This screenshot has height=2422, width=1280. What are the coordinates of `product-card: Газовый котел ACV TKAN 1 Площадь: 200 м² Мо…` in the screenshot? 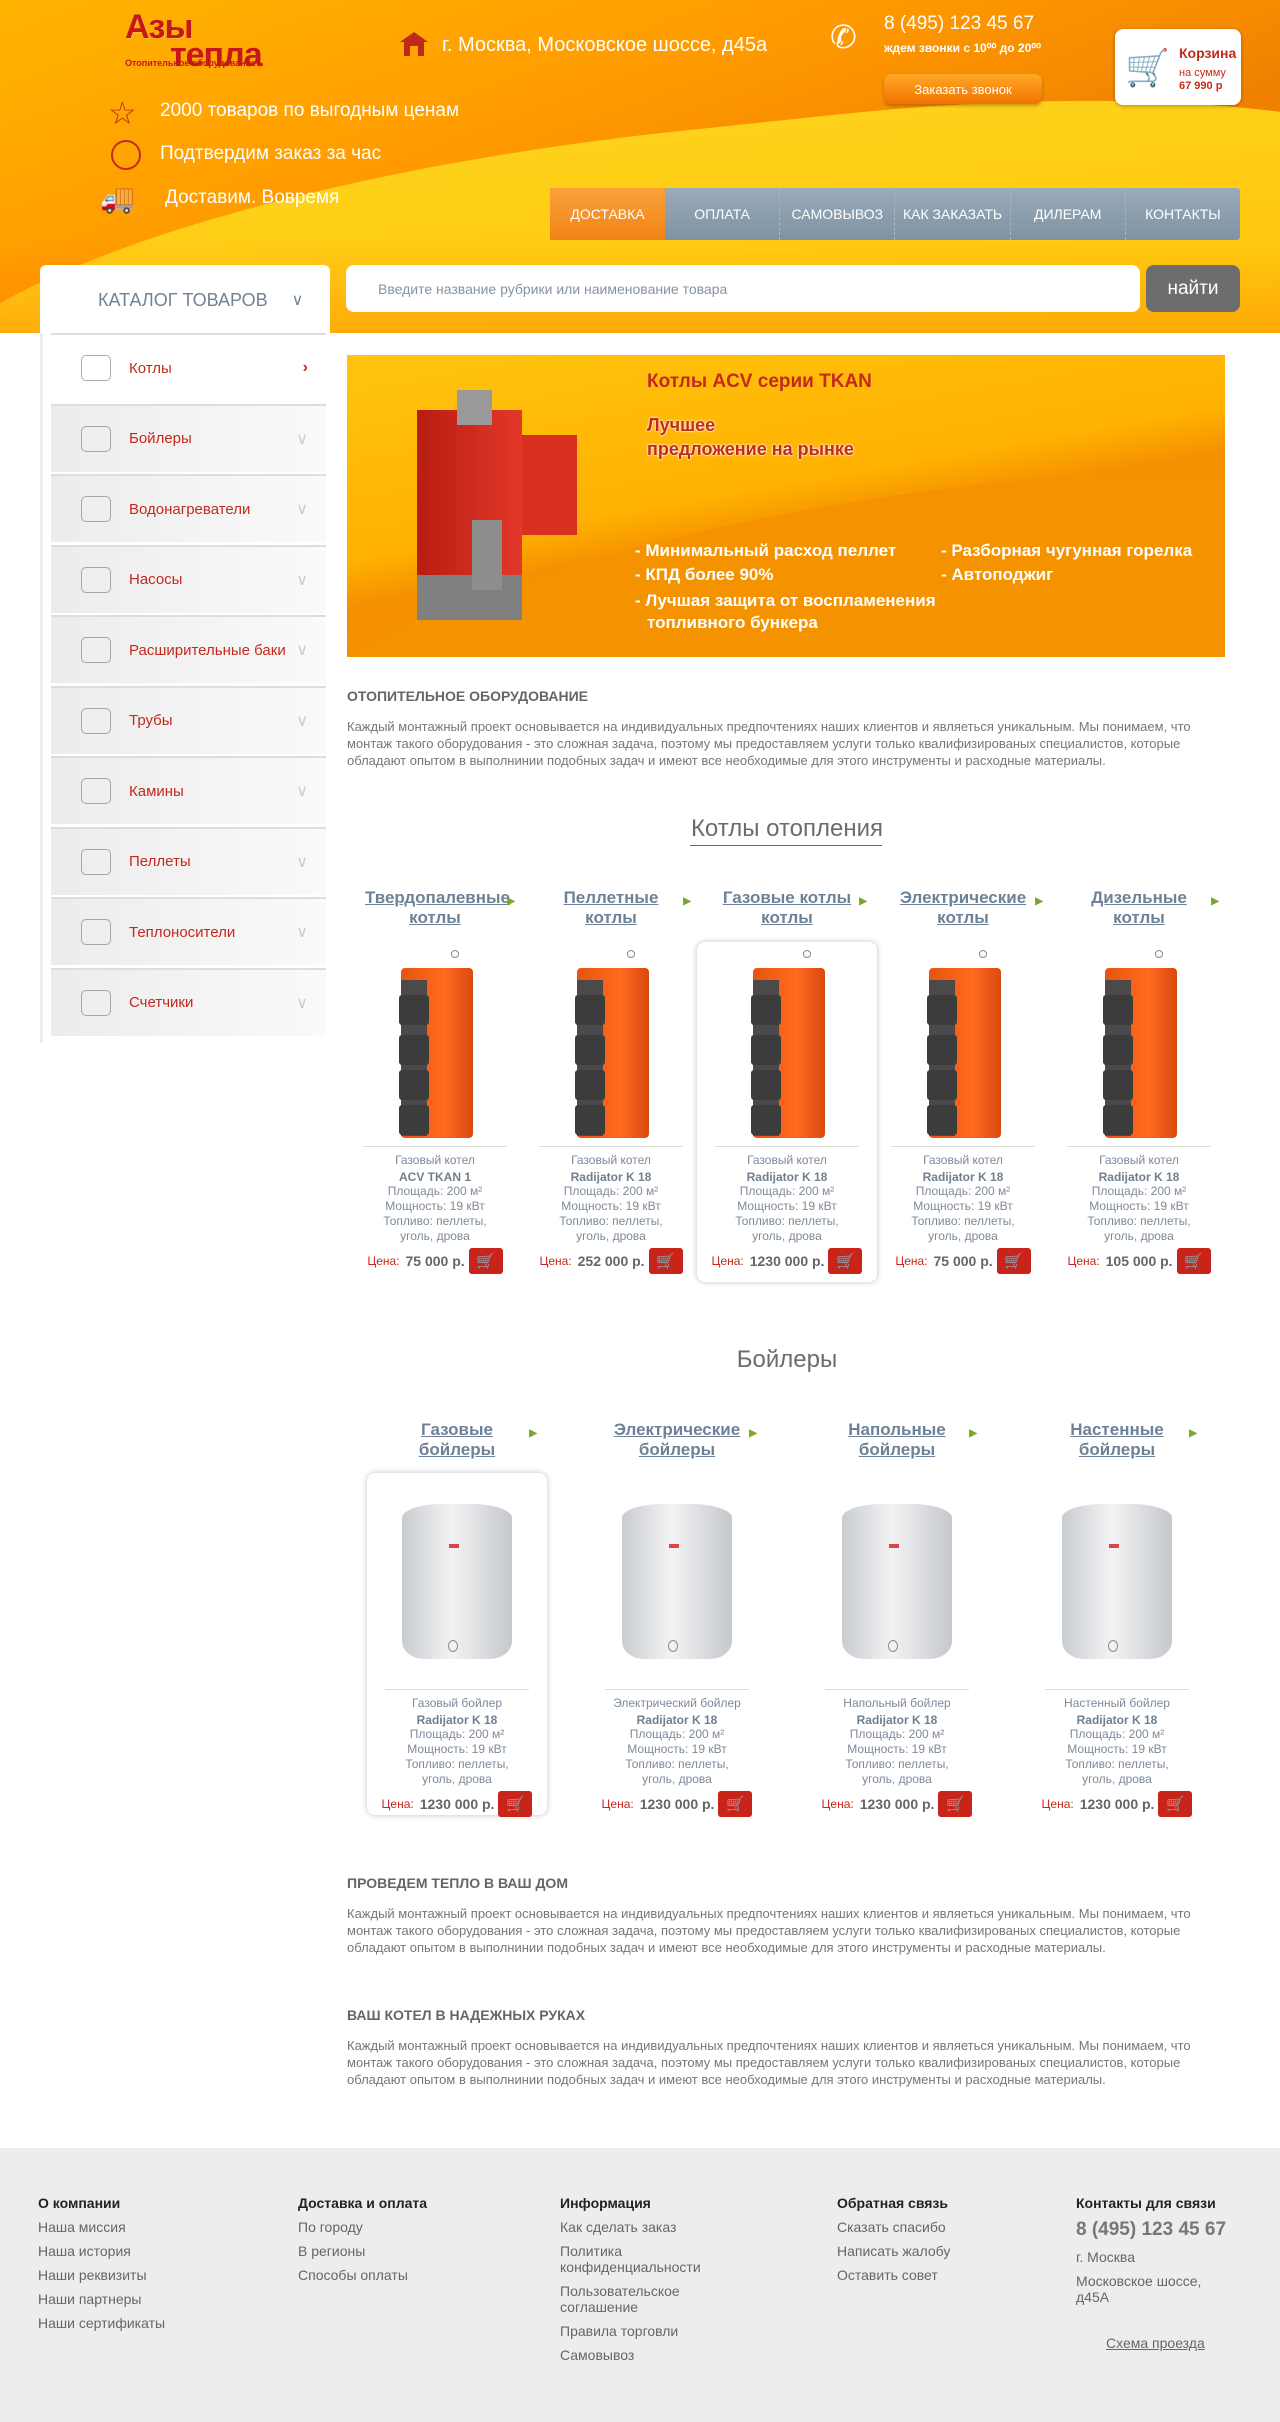 It's located at (435, 1112).